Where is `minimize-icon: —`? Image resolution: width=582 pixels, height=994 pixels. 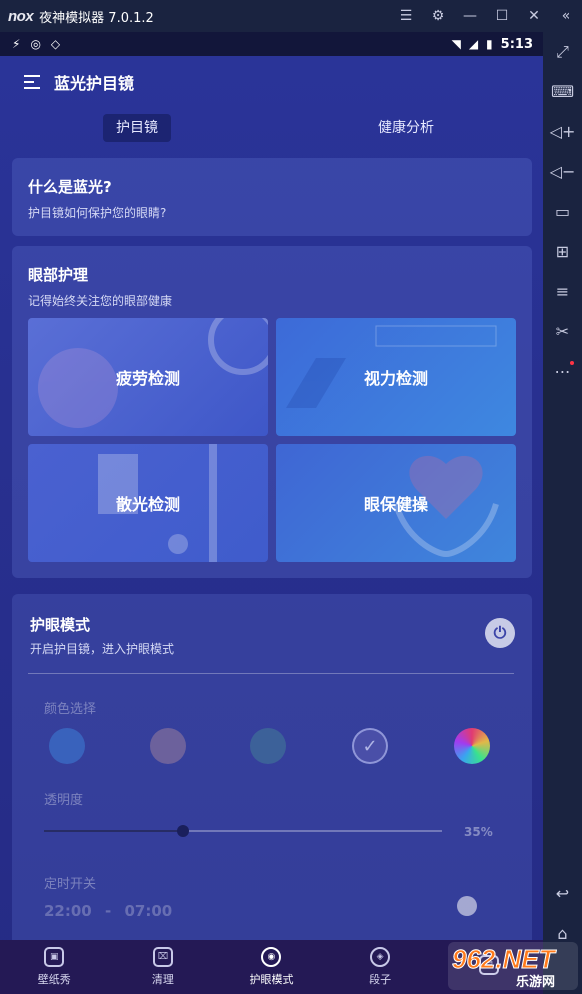
minimize-icon: — is located at coordinates (470, 16).